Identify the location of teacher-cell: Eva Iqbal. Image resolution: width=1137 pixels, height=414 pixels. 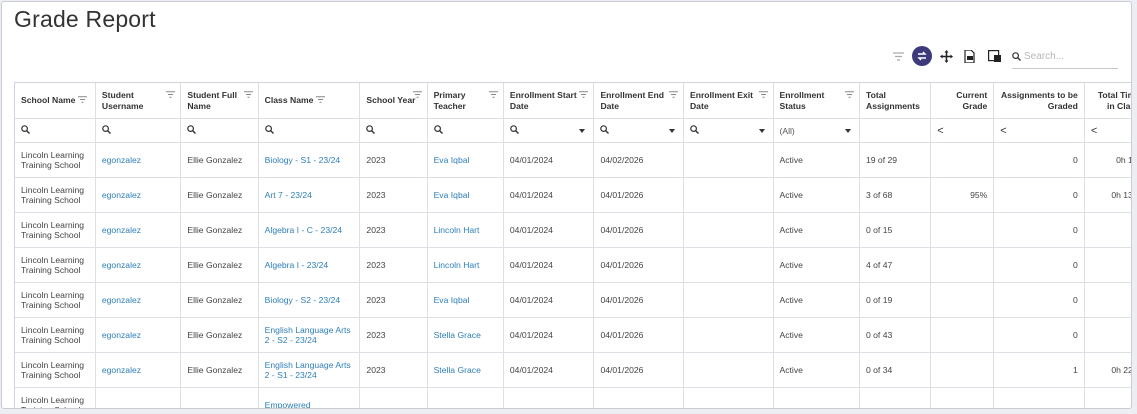
(465, 195).